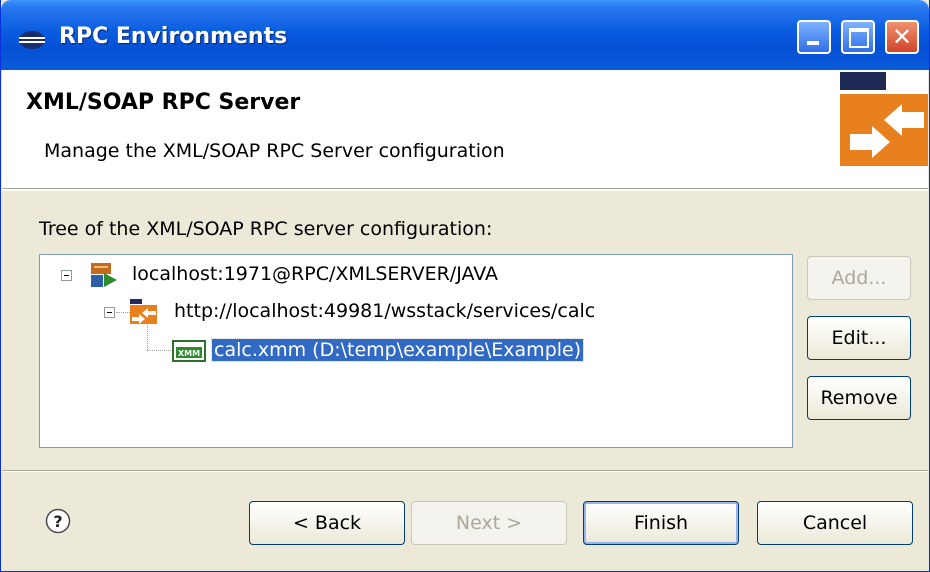 This screenshot has height=572, width=930. What do you see at coordinates (109, 312) in the screenshot?
I see `collapse-toggle-service` at bounding box center [109, 312].